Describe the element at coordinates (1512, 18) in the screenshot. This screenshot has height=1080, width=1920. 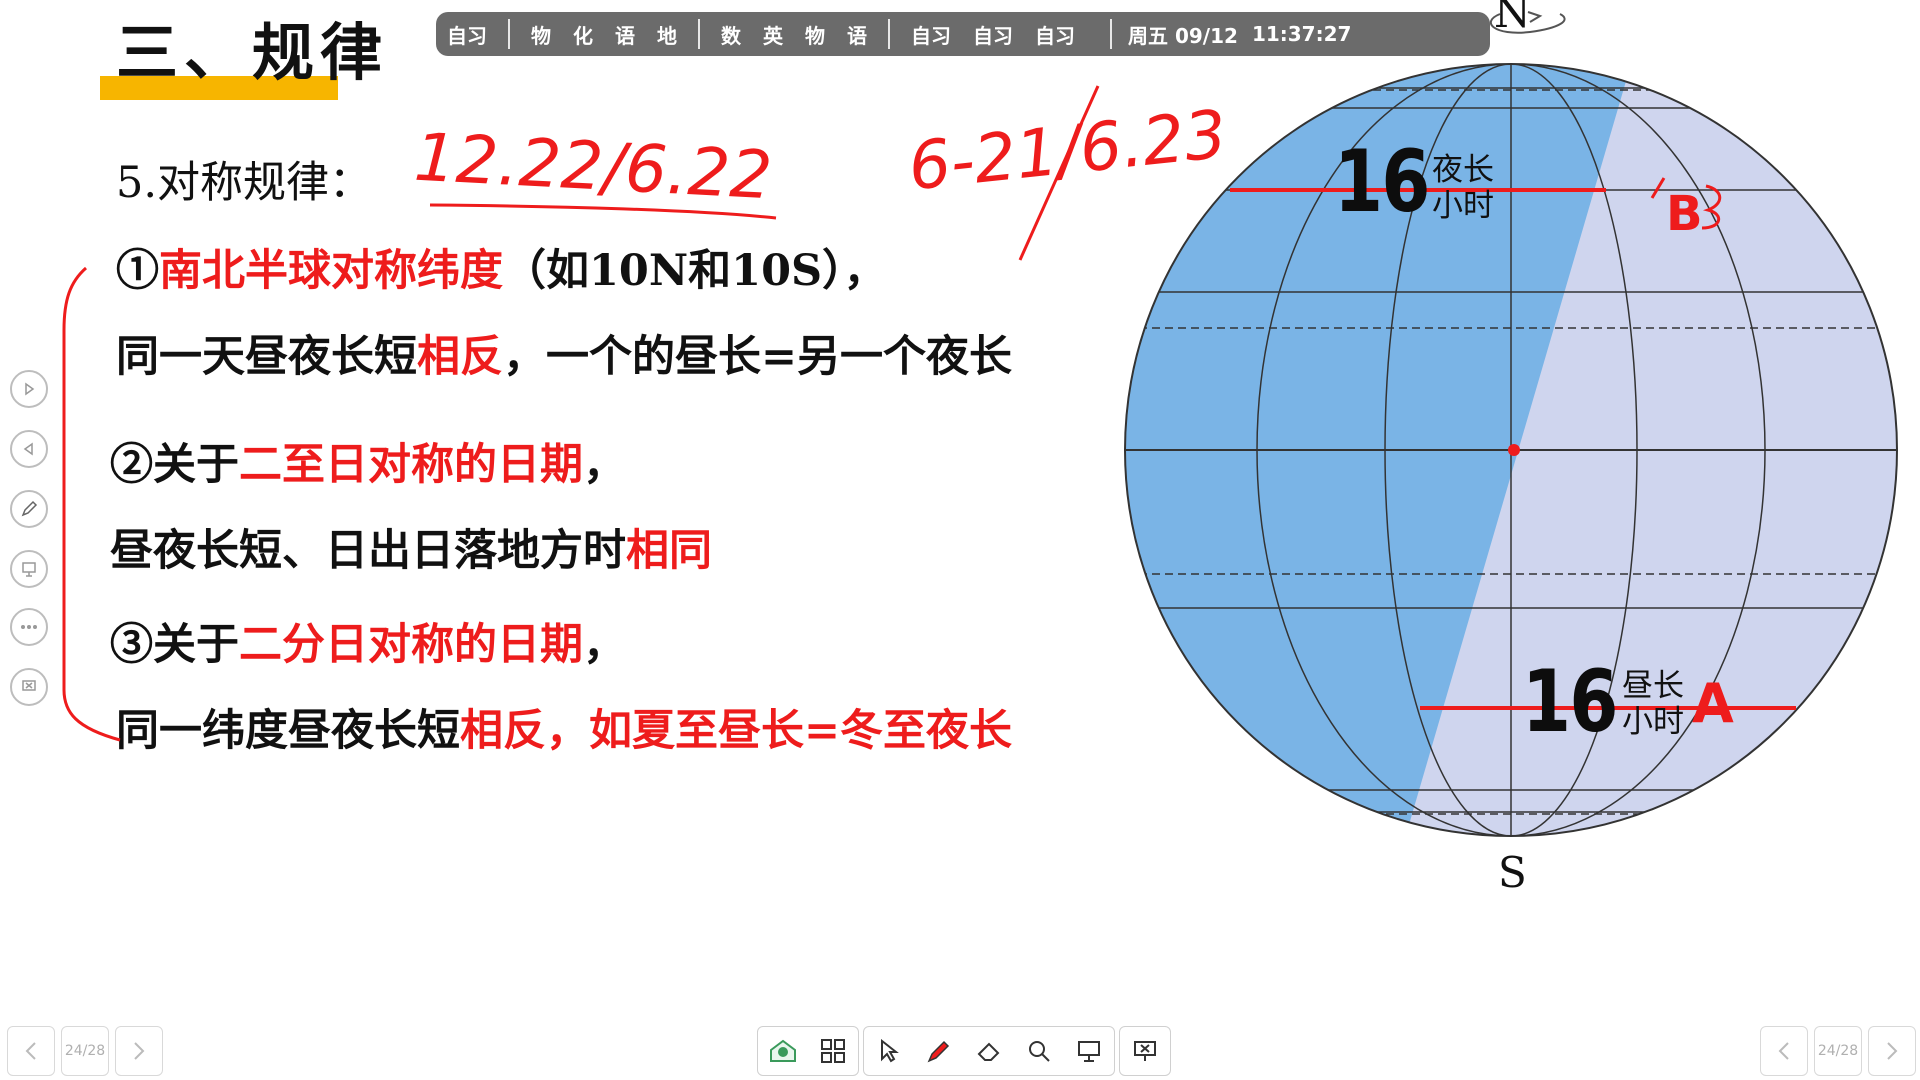
I see `north-label: N` at that location.